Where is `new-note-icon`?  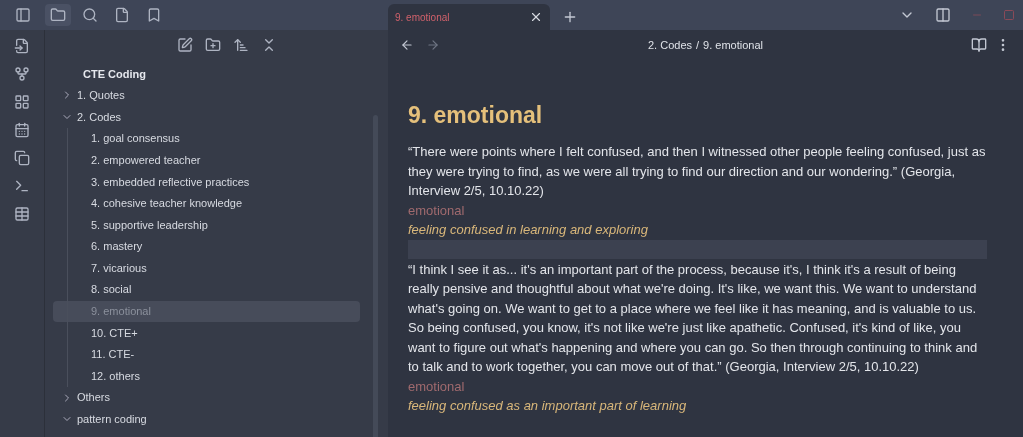
new-note-icon is located at coordinates (184, 45).